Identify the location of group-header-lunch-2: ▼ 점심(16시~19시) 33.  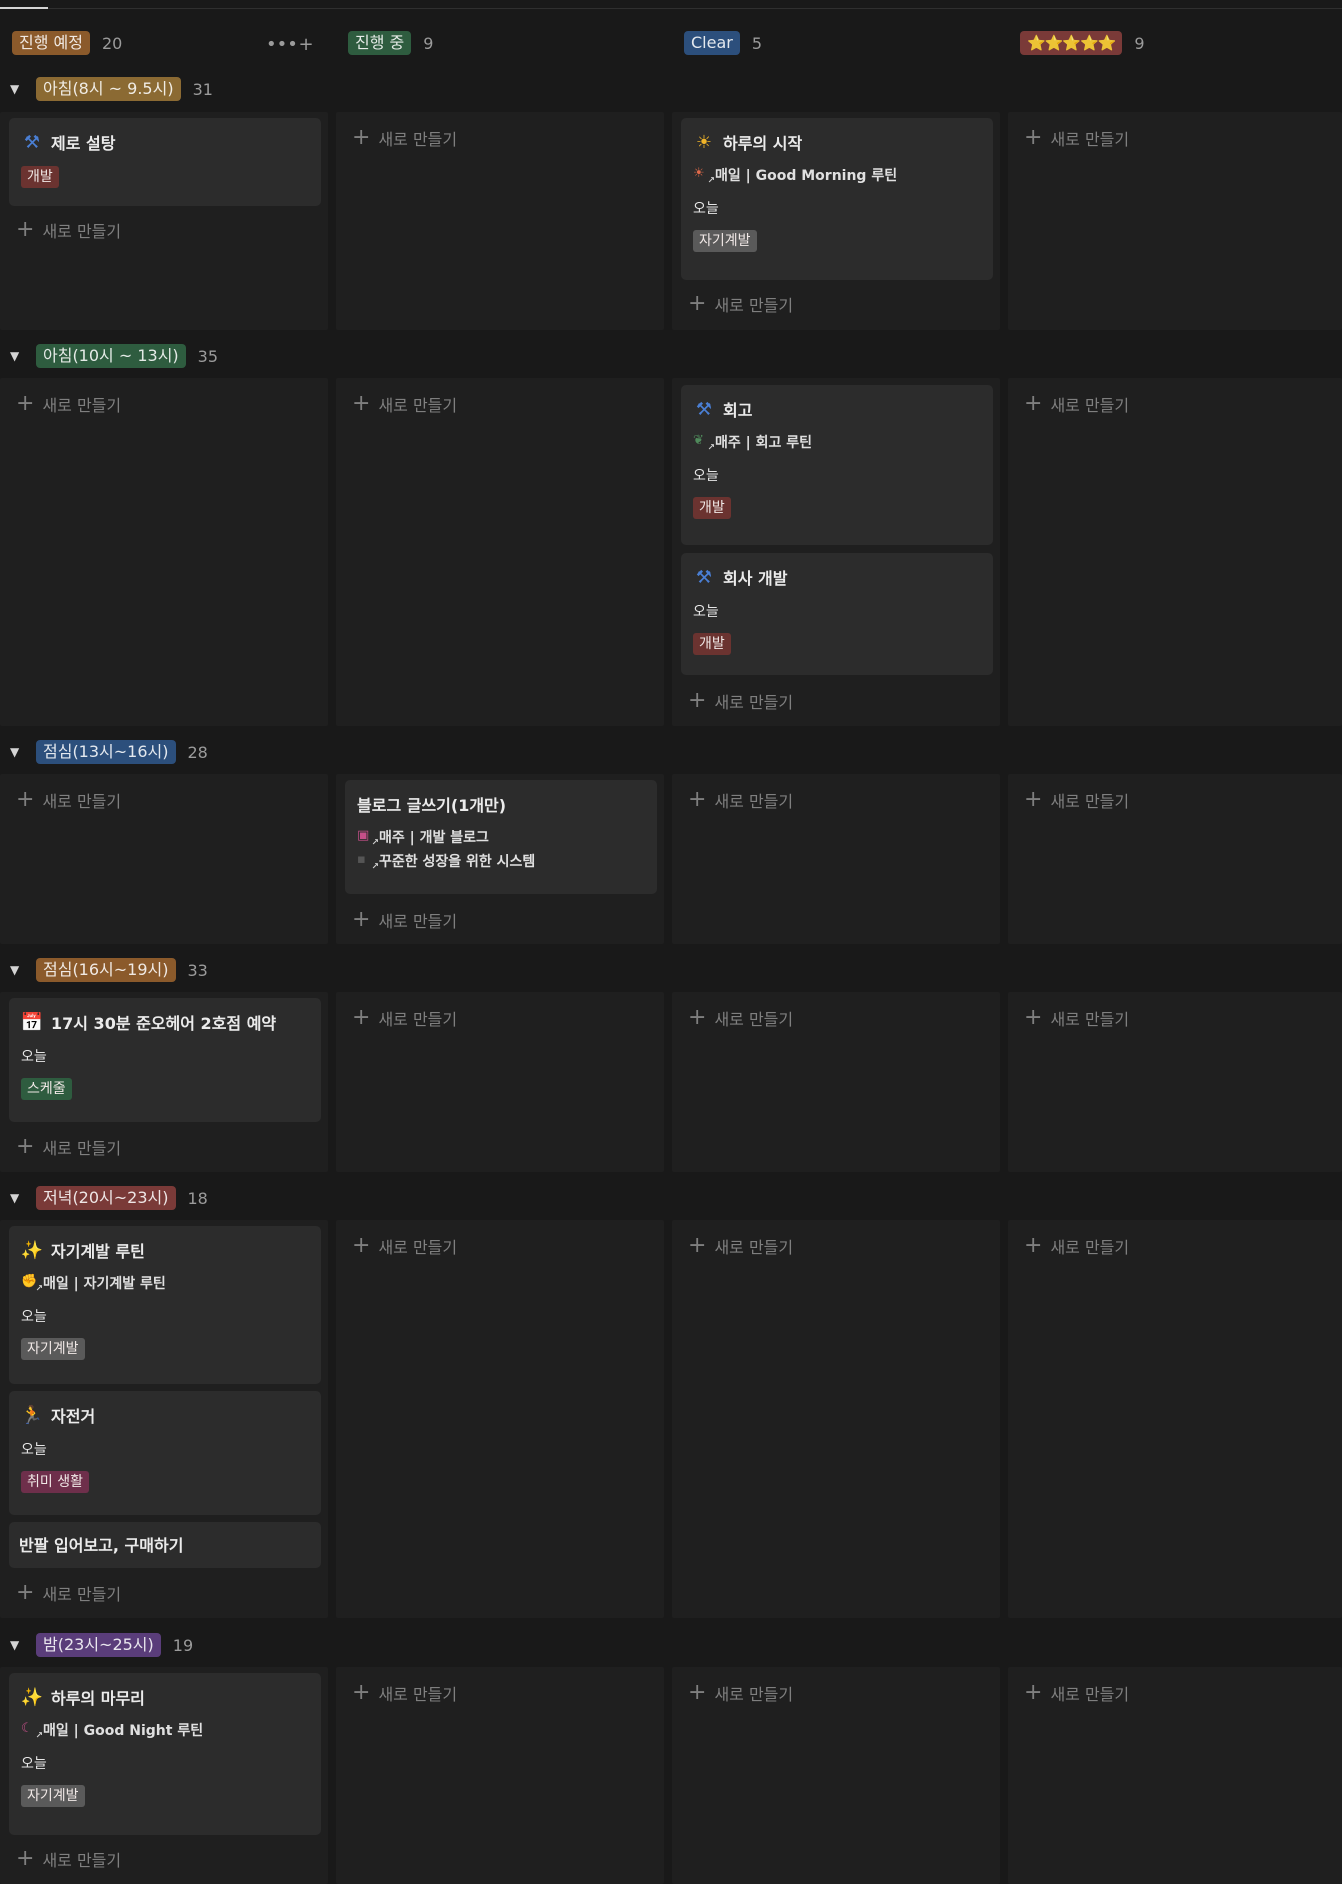
(109, 970).